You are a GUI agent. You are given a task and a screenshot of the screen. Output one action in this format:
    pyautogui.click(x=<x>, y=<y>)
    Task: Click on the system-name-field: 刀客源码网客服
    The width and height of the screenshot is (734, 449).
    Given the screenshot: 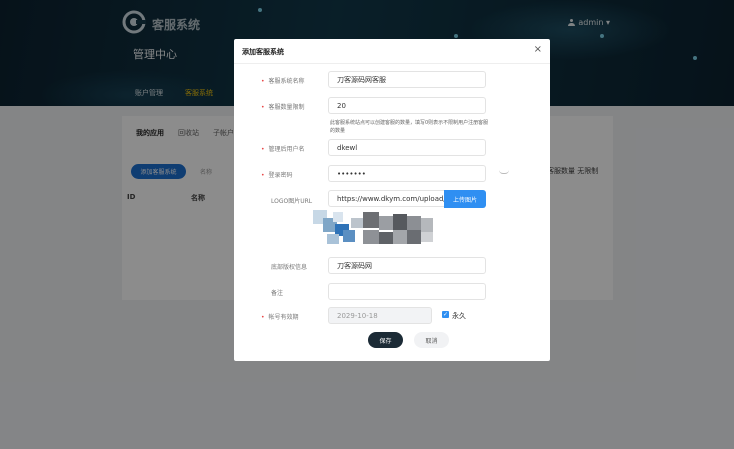 What is the action you would take?
    pyautogui.click(x=407, y=79)
    